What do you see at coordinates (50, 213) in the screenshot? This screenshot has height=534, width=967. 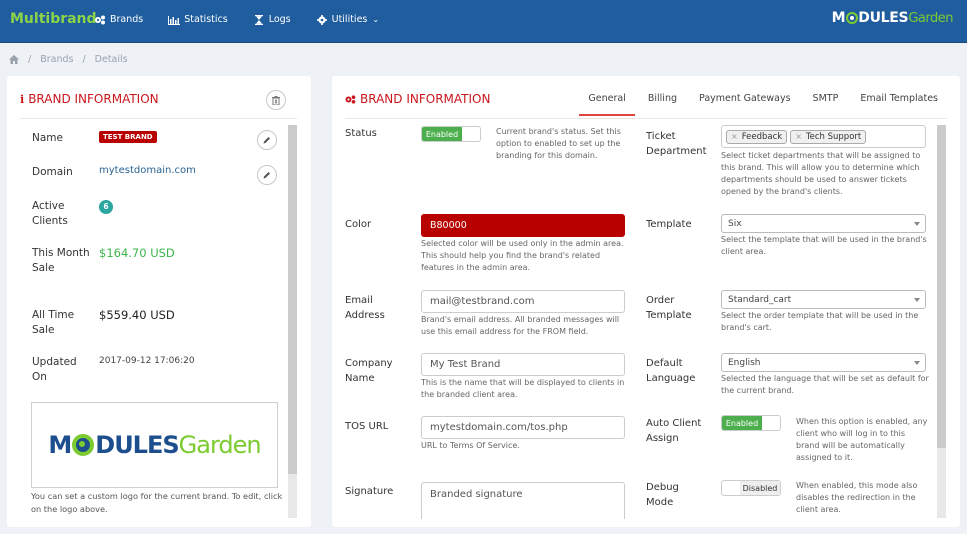 I see `active-clients-label: Active Clients` at bounding box center [50, 213].